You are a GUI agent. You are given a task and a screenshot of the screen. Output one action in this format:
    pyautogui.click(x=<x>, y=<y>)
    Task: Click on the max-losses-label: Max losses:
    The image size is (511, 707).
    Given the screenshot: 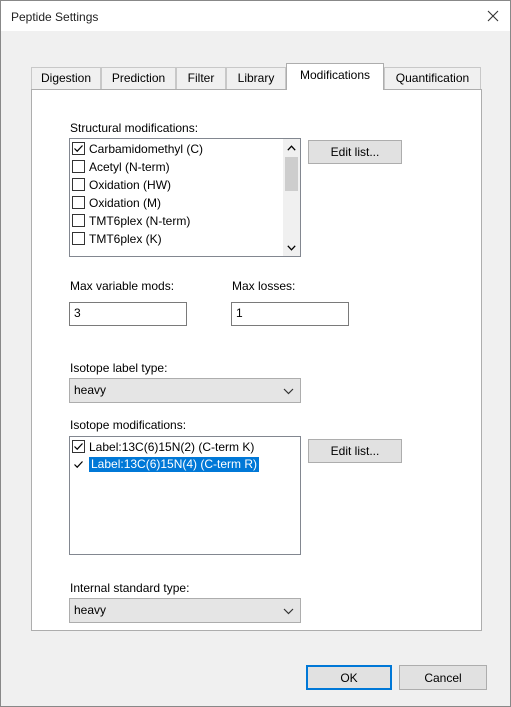 What is the action you would take?
    pyautogui.click(x=264, y=286)
    